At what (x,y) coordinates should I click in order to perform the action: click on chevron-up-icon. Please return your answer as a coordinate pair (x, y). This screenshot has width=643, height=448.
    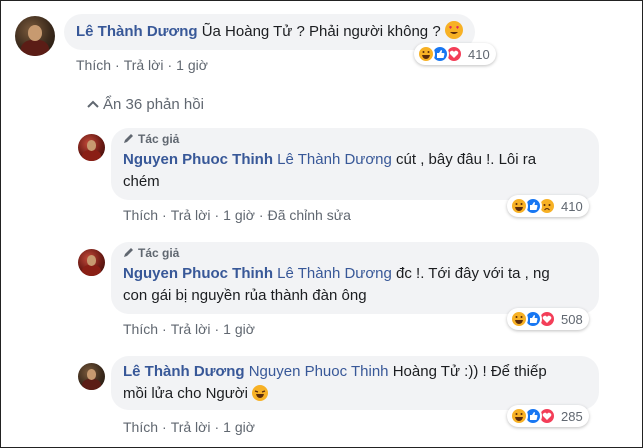
    Looking at the image, I should click on (93, 104).